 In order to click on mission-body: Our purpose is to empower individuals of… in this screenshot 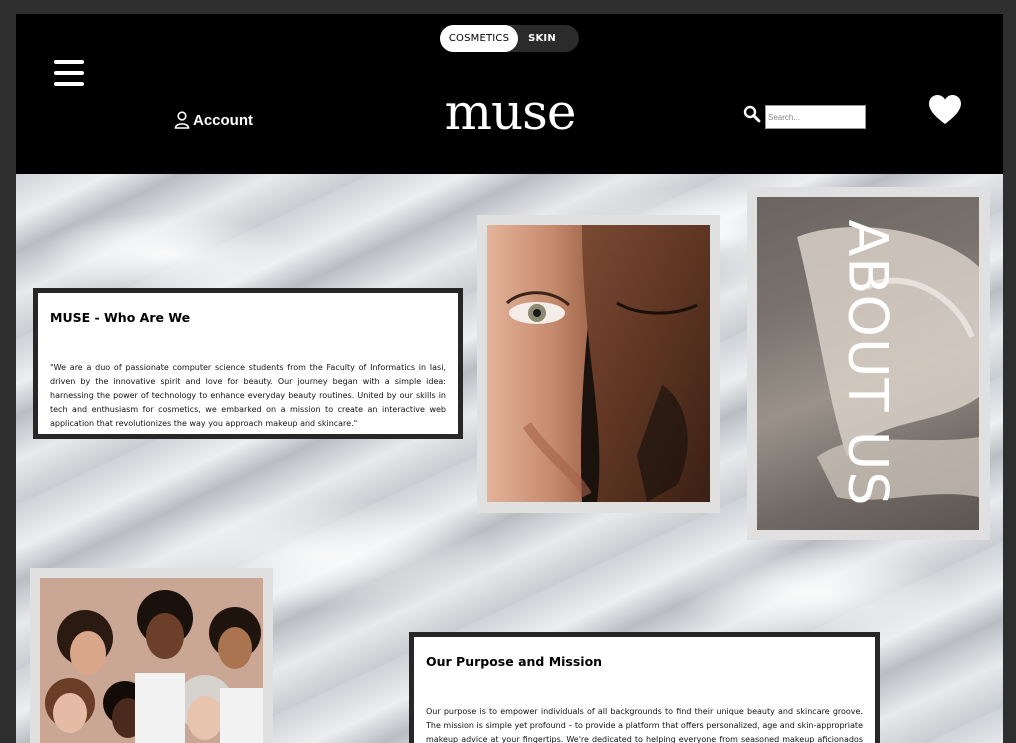, I will do `click(644, 725)`.